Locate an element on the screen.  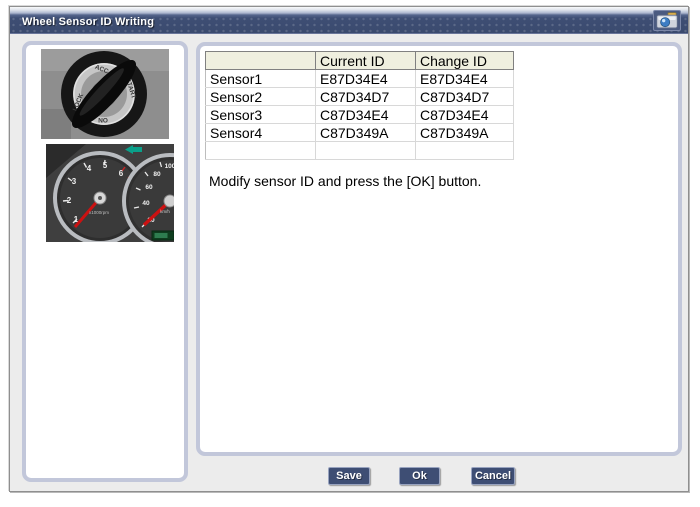
tach-unit-label: x1000rpm is located at coordinates (99, 212).